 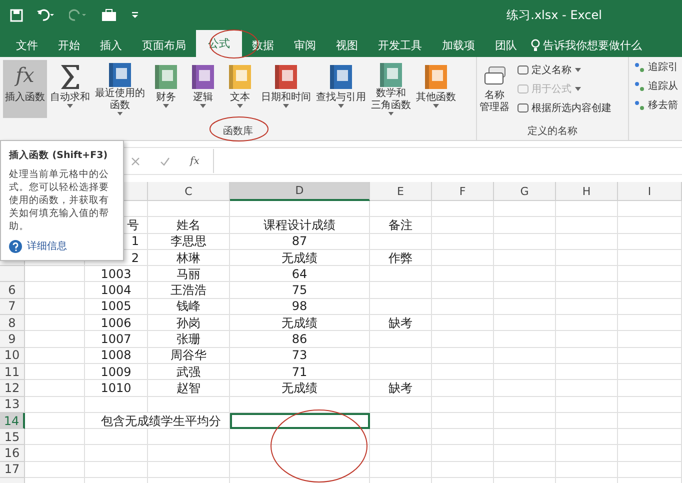 I want to click on table-cell: 1005, so click(x=116, y=307).